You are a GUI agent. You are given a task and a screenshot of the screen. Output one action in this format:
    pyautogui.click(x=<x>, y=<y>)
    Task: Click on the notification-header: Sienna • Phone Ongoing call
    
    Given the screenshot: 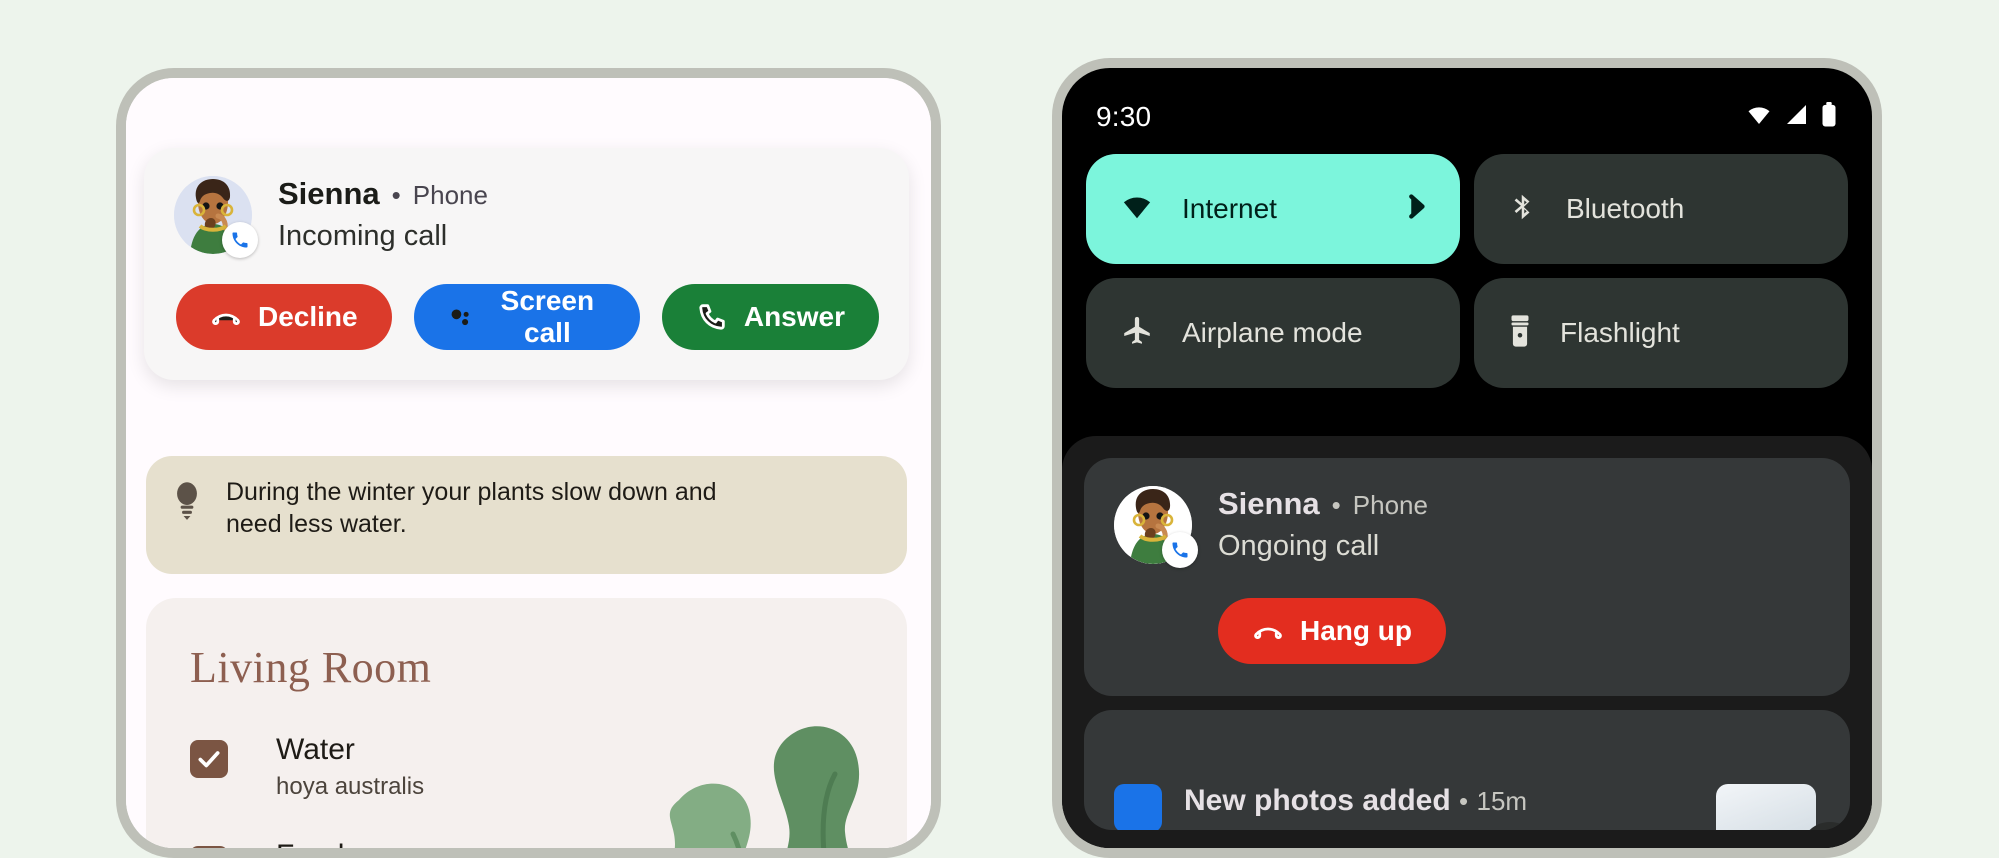 What is the action you would take?
    pyautogui.click(x=1467, y=527)
    